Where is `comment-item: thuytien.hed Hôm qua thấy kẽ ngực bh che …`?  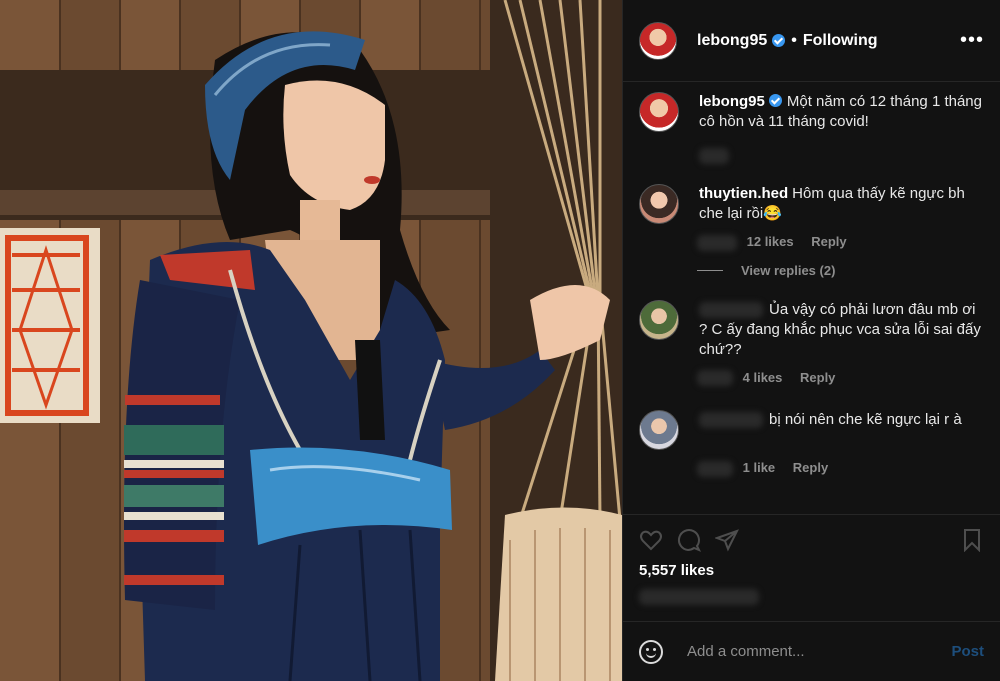
comment-item: thuytien.hed Hôm qua thấy kẽ ngực bh che … is located at coordinates (811, 204).